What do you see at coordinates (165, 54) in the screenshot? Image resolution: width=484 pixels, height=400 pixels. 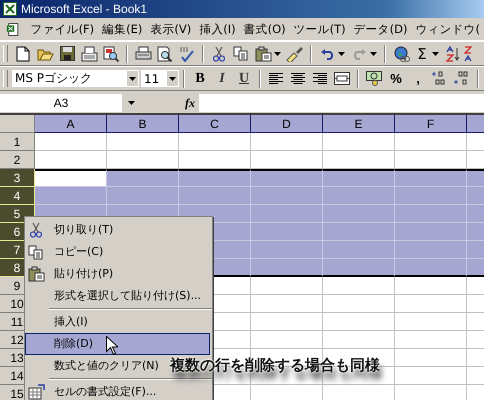 I see `print-preview-icon` at bounding box center [165, 54].